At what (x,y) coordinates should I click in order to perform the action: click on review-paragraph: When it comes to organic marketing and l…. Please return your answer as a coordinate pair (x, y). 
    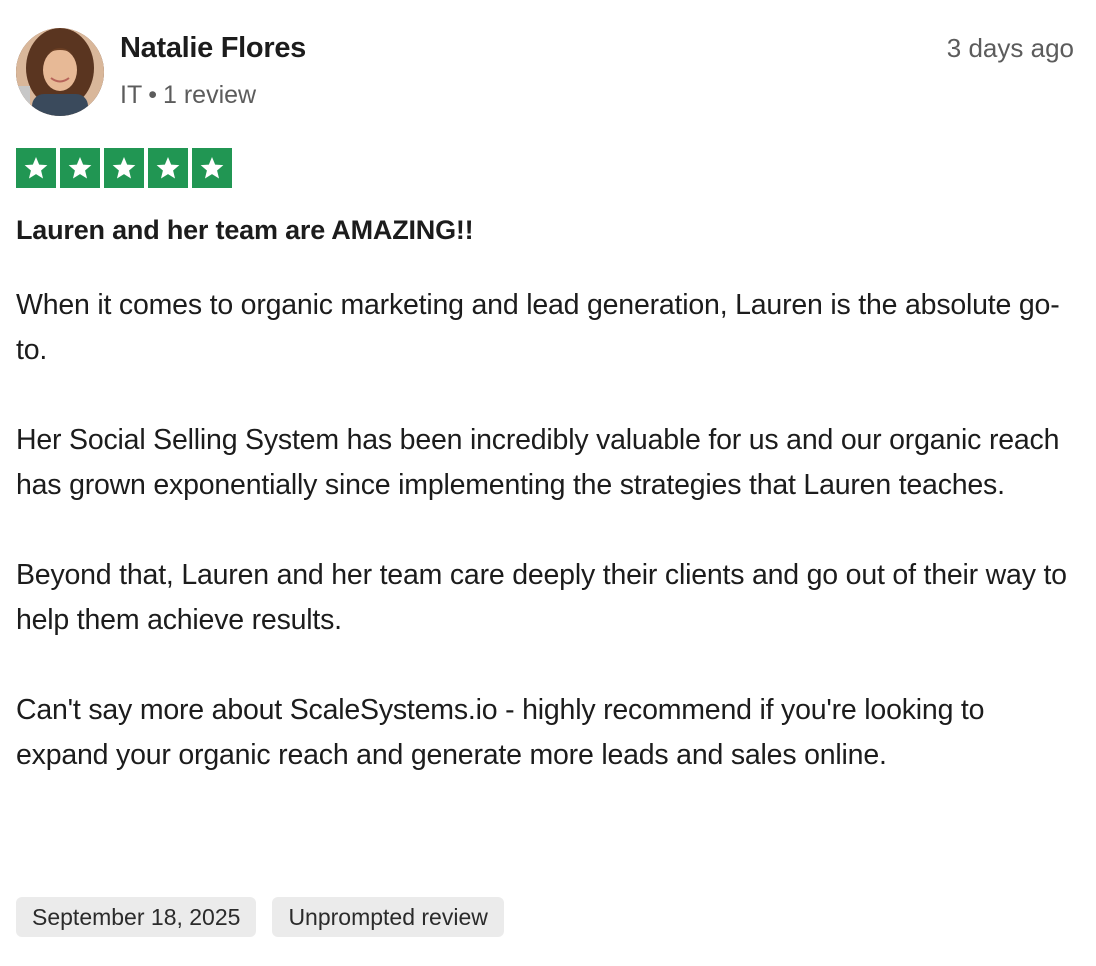
    Looking at the image, I should click on (538, 327).